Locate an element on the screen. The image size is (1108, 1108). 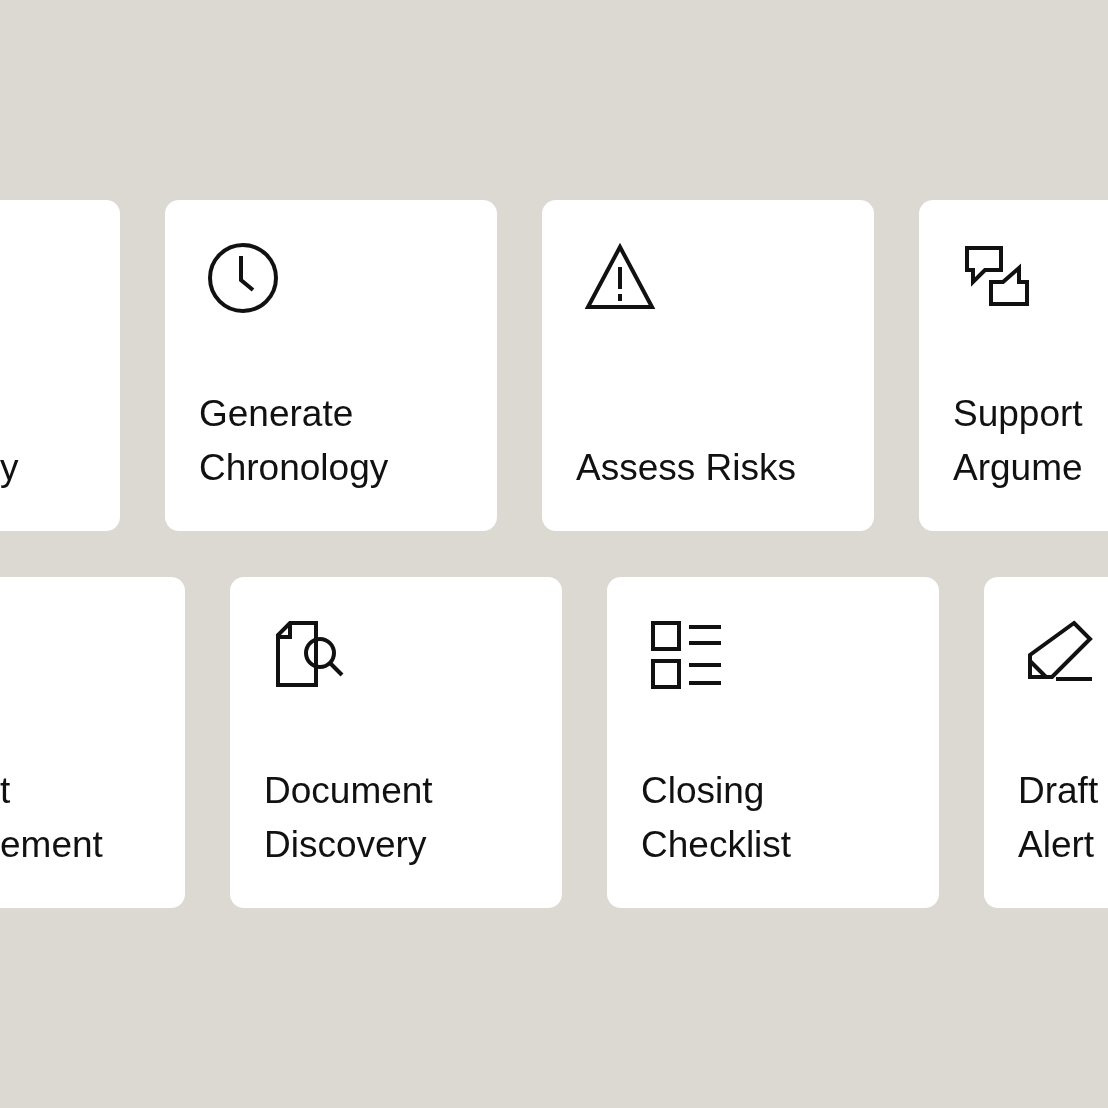
card-title: Chronology is located at coordinates (294, 468).